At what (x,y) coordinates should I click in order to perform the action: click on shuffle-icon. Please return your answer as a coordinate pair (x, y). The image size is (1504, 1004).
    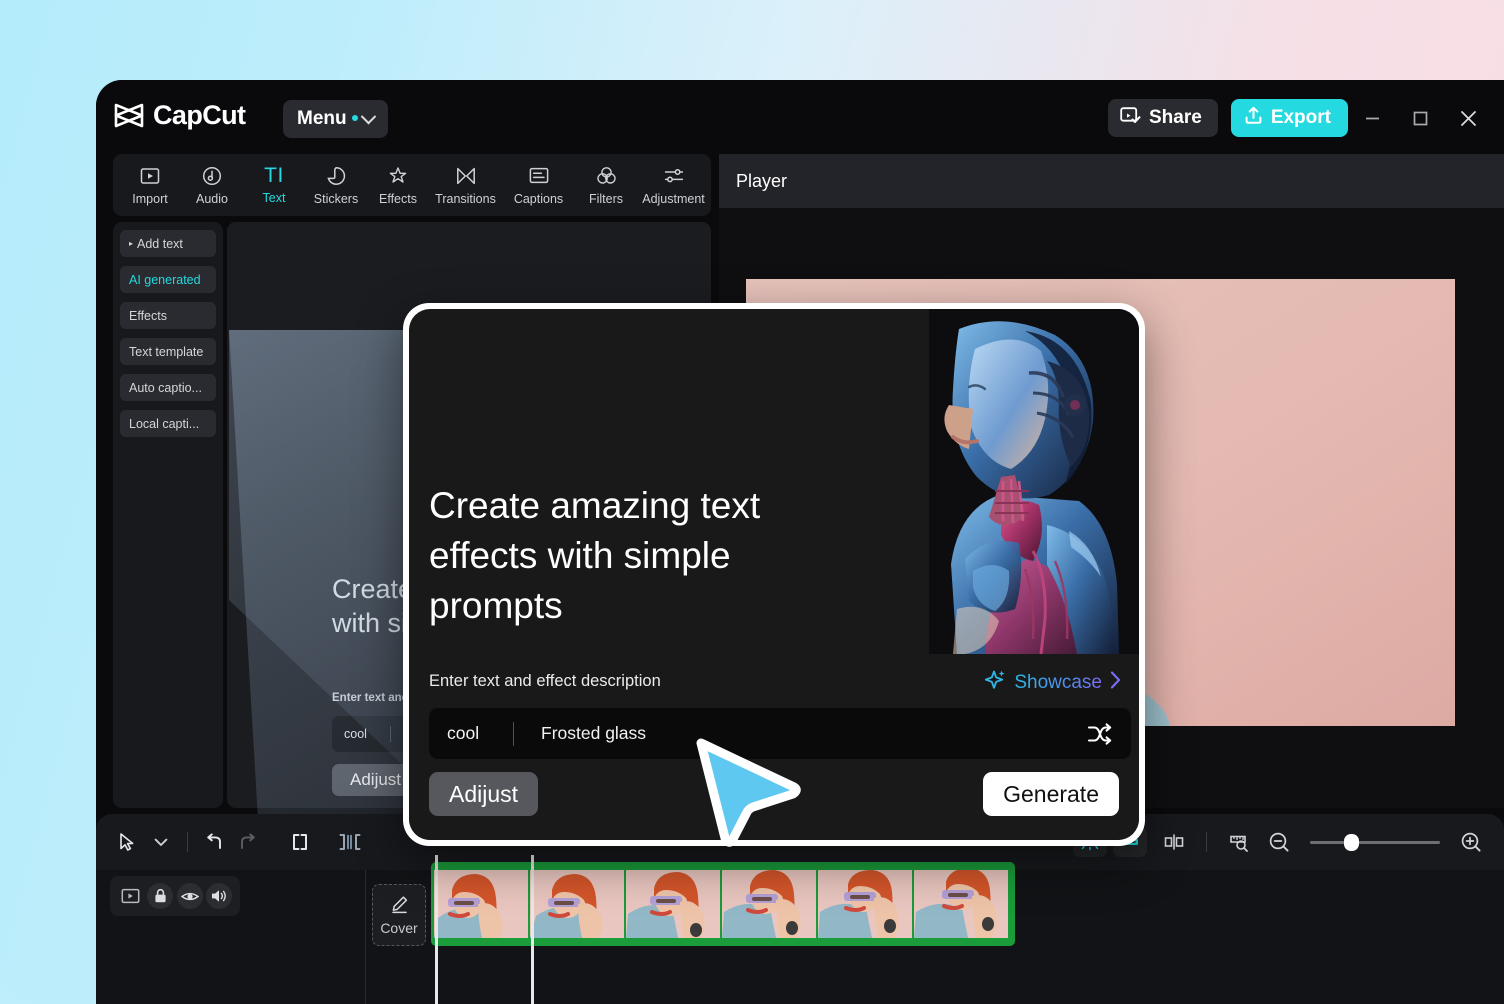
    Looking at the image, I should click on (1100, 736).